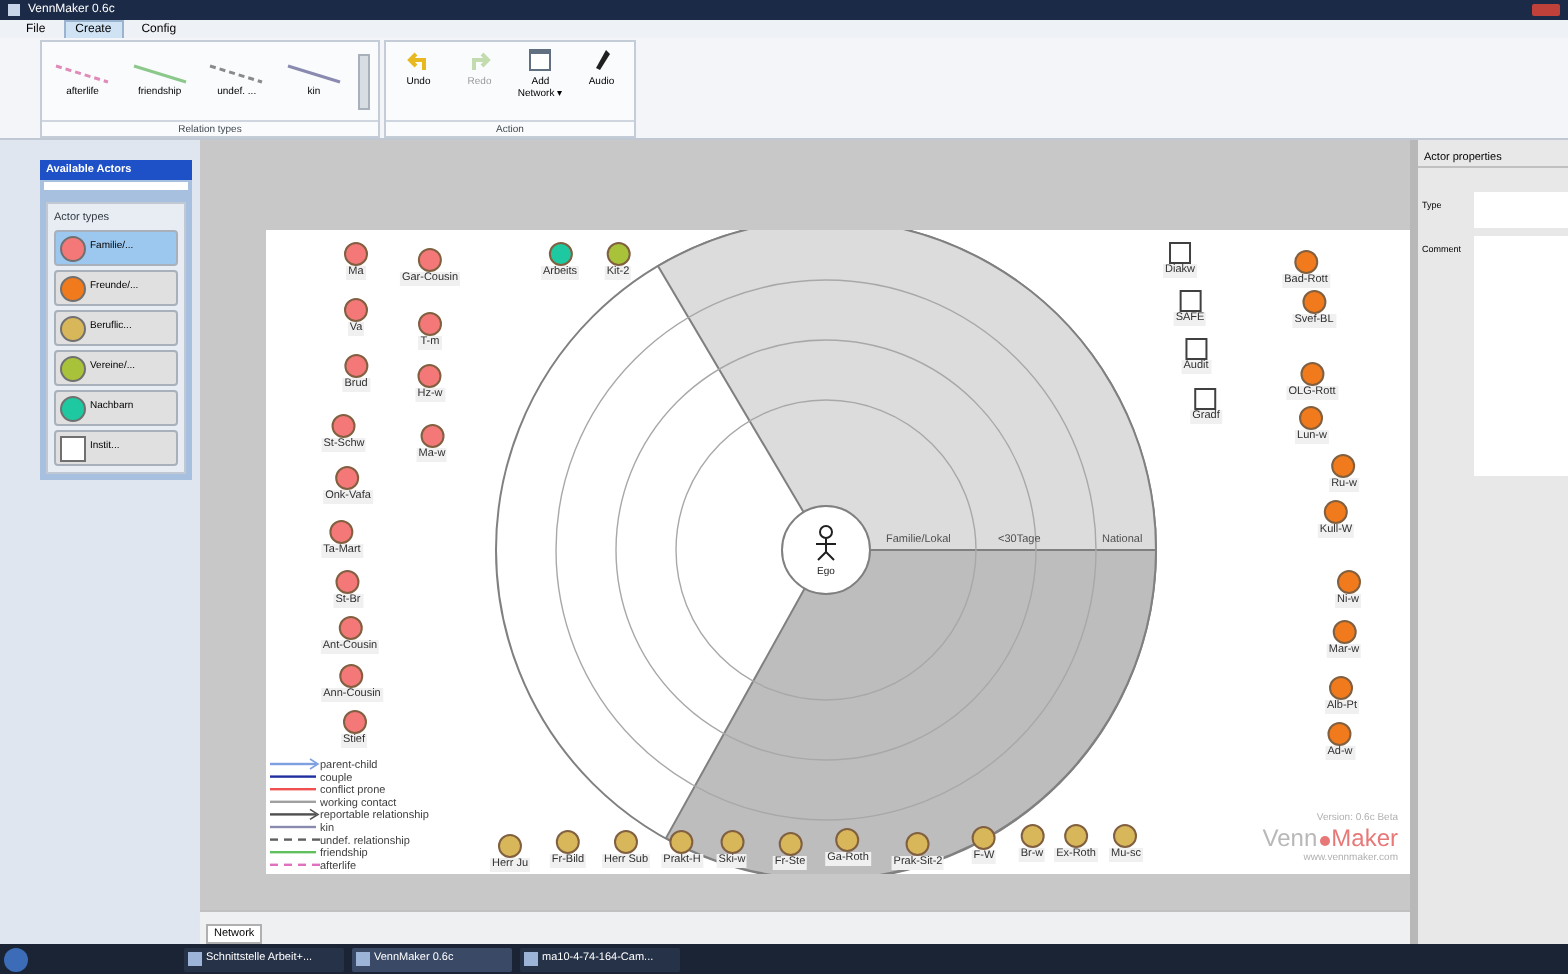 Image resolution: width=1568 pixels, height=974 pixels. I want to click on undo-icon, so click(418, 60).